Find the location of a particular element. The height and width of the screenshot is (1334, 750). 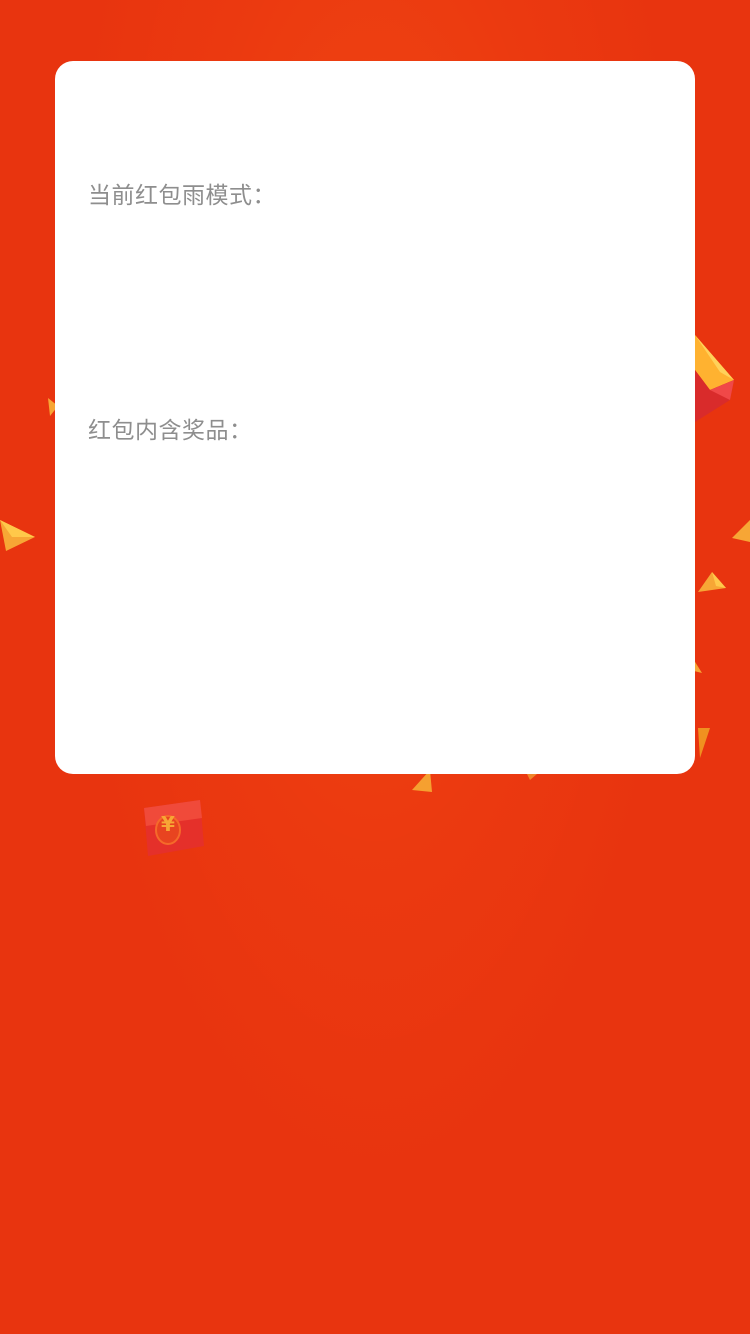

mode-label: 当前红包雨模式： is located at coordinates (182, 196).